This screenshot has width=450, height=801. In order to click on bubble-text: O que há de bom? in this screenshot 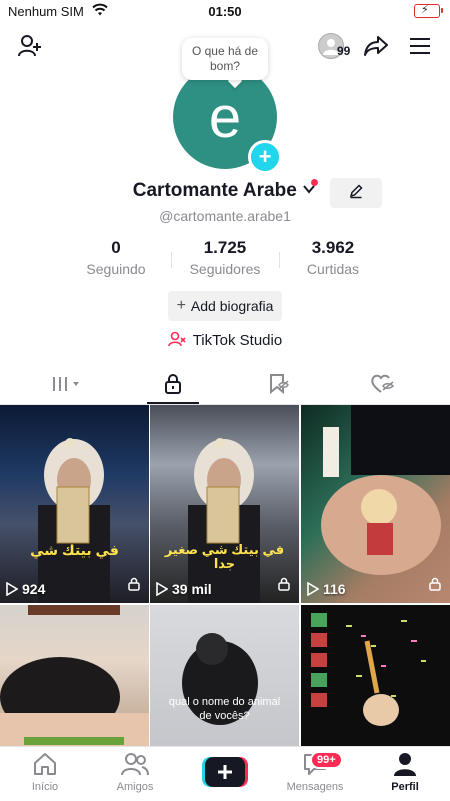, I will do `click(225, 58)`.